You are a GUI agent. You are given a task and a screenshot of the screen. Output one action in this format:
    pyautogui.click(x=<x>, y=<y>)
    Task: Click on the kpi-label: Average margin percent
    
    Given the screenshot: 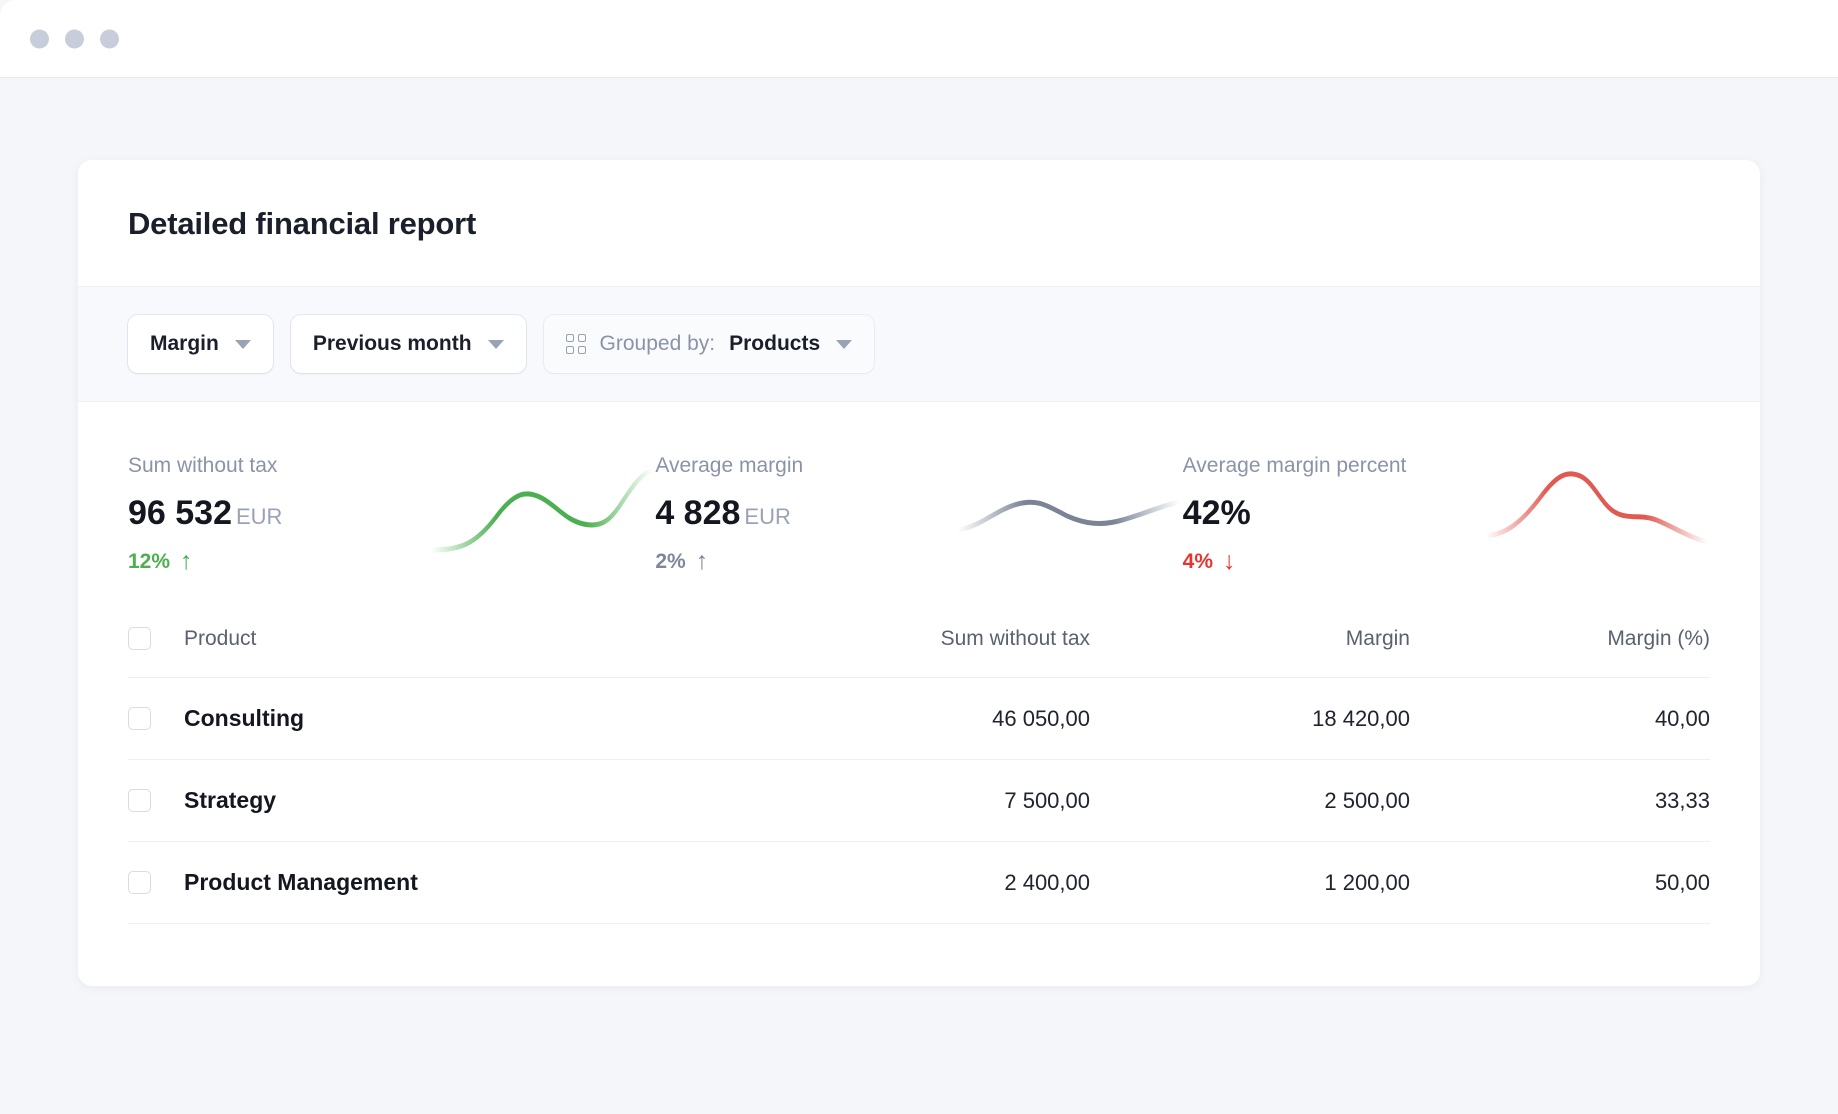 What is the action you would take?
    pyautogui.click(x=1294, y=465)
    